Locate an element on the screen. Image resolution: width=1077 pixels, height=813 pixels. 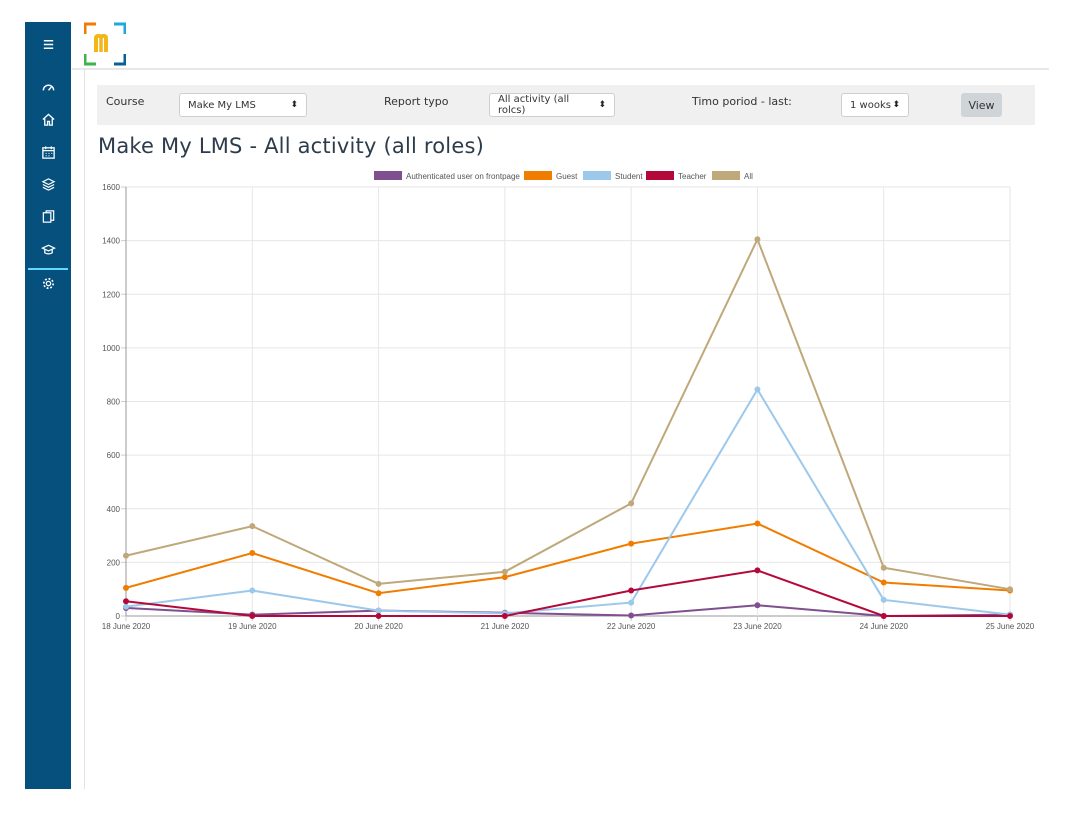
x-tick-label: 21 June 2020 is located at coordinates (505, 626).